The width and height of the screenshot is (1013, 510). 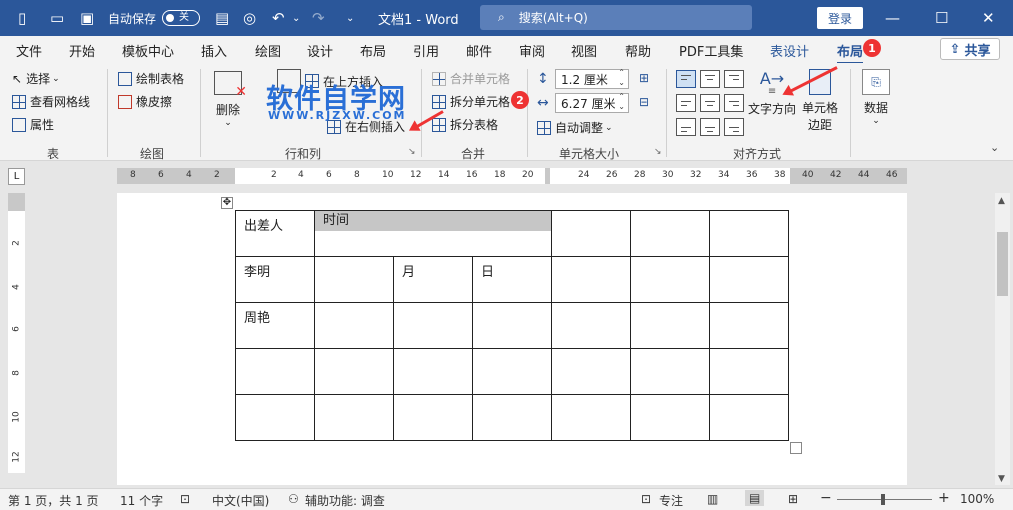 I want to click on share-button: ⇪ 共享, so click(x=970, y=49).